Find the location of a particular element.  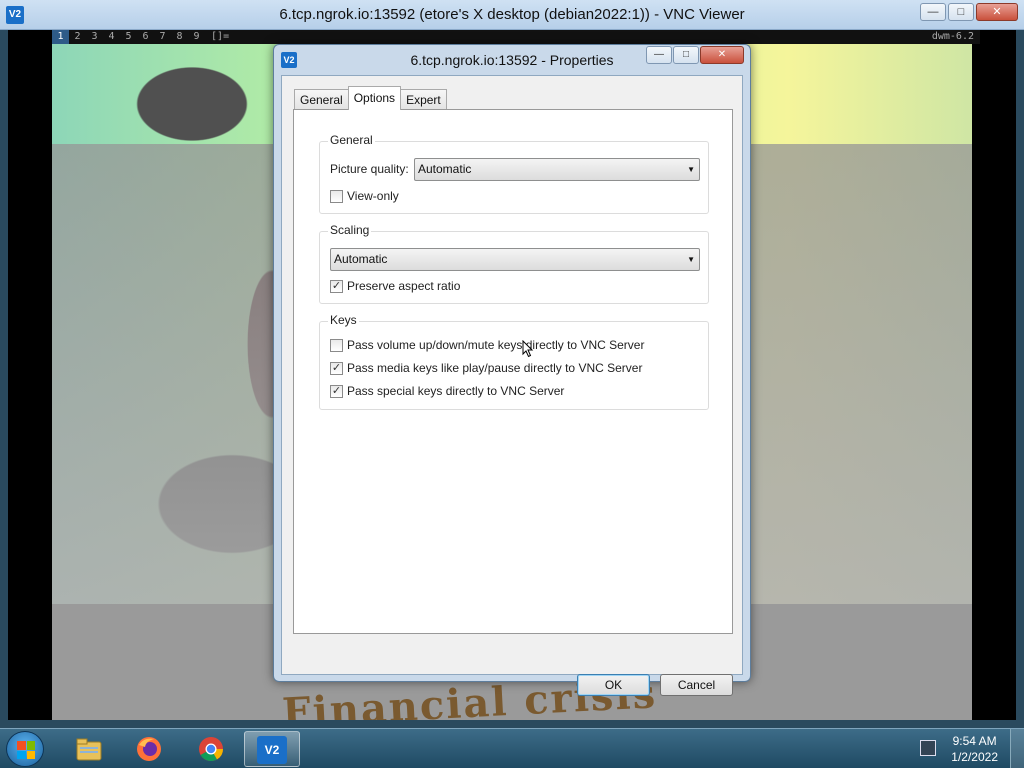

system-tray: 9:54 AM 1/2/2022 is located at coordinates (969, 748).